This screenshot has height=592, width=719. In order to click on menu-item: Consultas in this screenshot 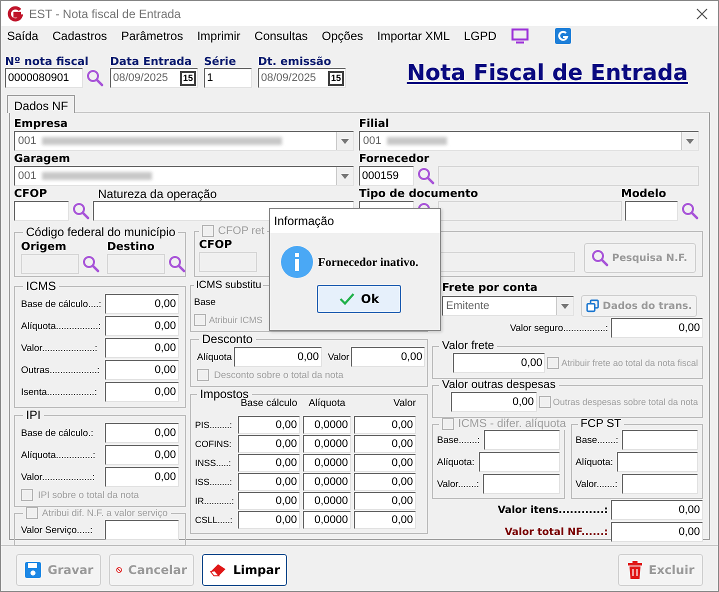, I will do `click(281, 36)`.